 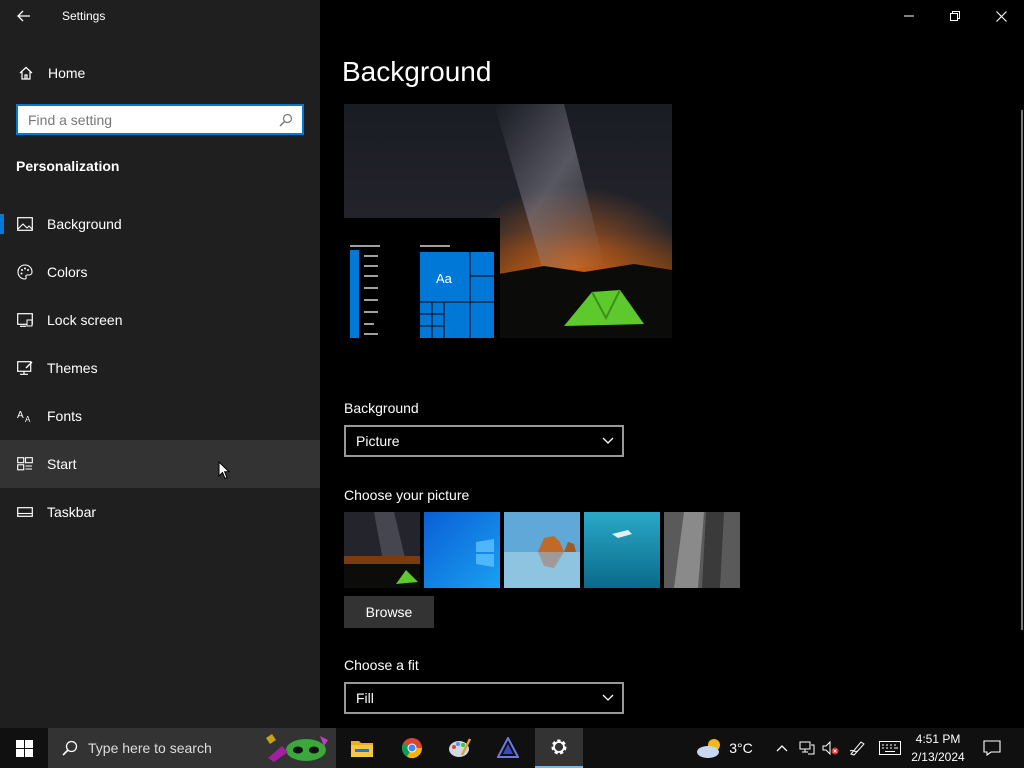 What do you see at coordinates (72, 368) in the screenshot?
I see `sidebar-item-label: Themes` at bounding box center [72, 368].